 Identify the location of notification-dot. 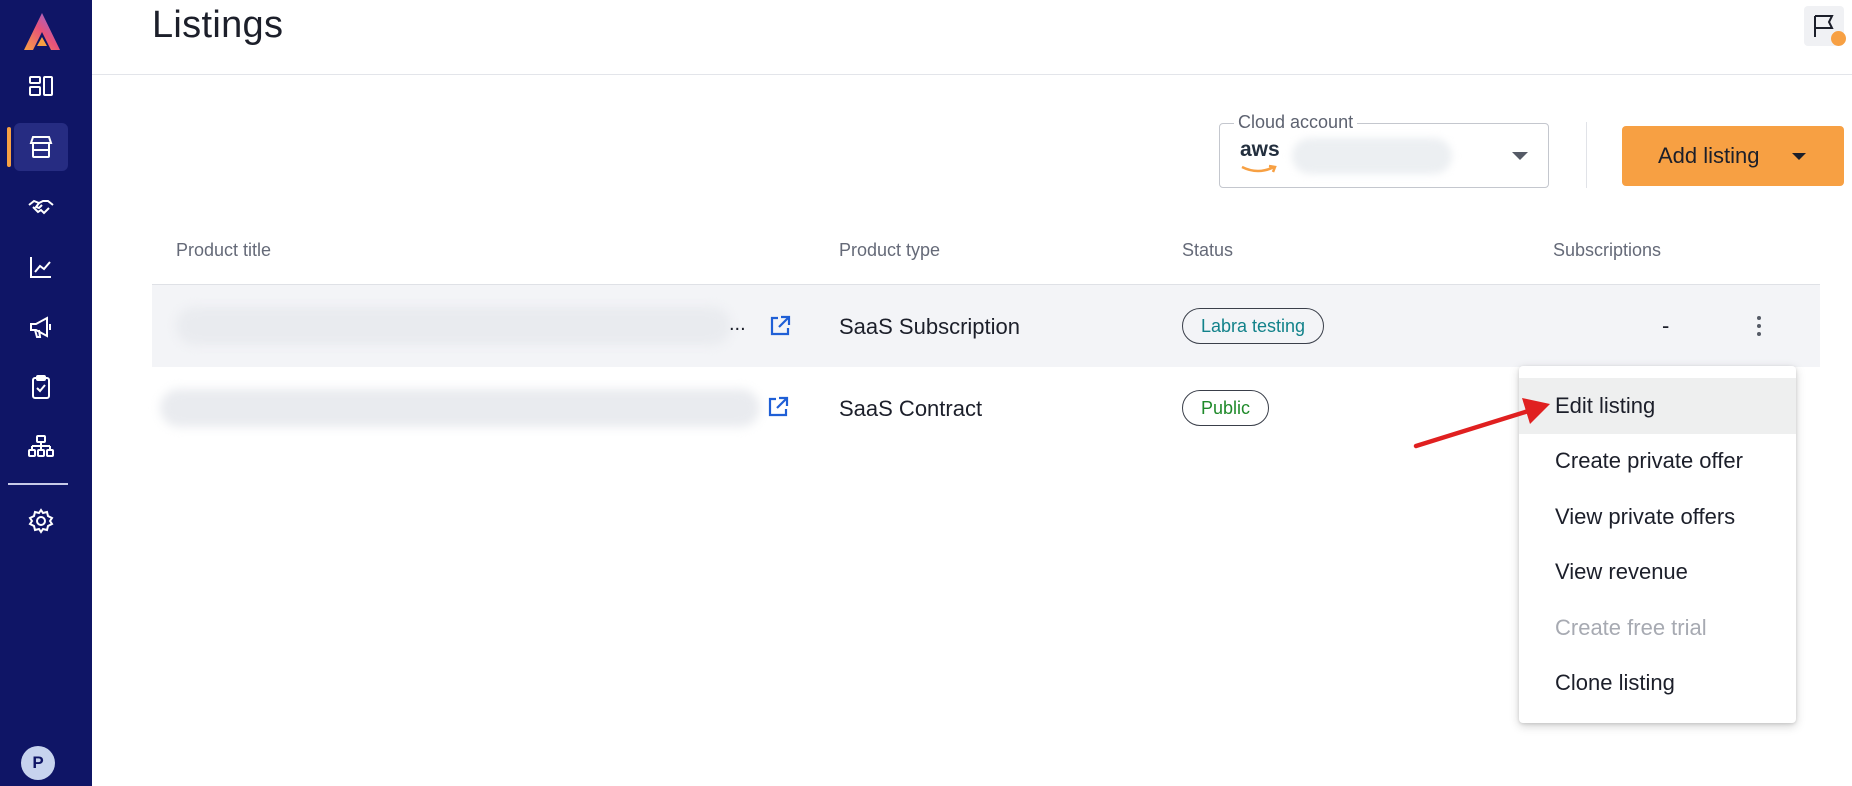
(1838, 38).